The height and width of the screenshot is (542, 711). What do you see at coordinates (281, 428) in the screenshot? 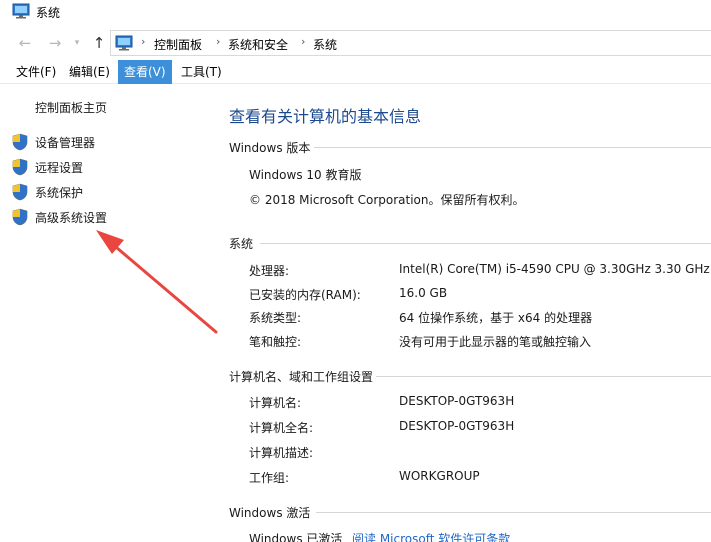
I see `full-computer-name-label: 计算机全名:` at bounding box center [281, 428].